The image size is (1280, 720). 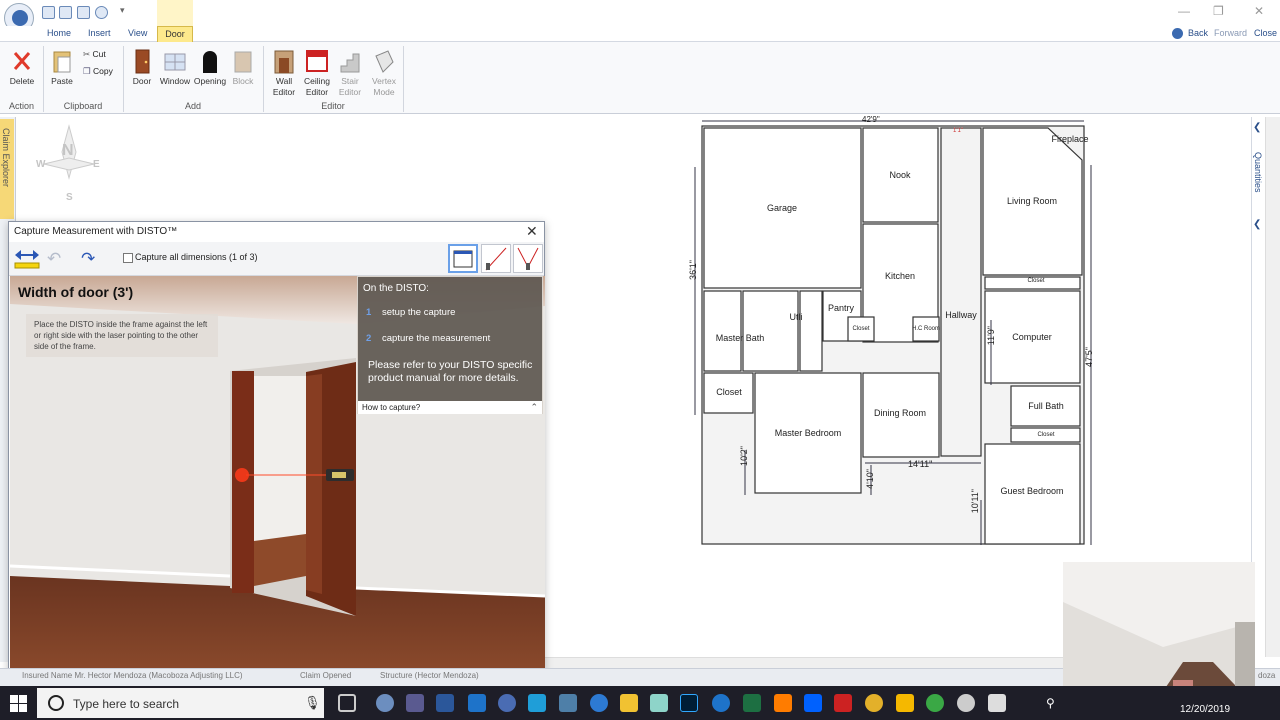 What do you see at coordinates (813, 703) in the screenshot?
I see `dropbox-icon` at bounding box center [813, 703].